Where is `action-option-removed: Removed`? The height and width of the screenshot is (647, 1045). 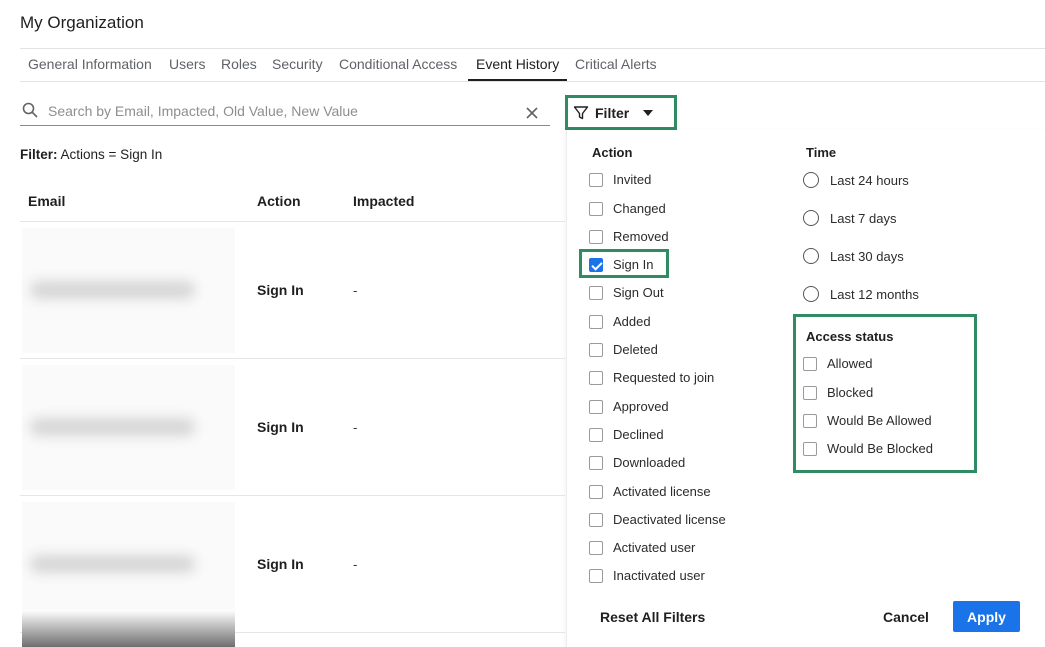 action-option-removed: Removed is located at coordinates (629, 236).